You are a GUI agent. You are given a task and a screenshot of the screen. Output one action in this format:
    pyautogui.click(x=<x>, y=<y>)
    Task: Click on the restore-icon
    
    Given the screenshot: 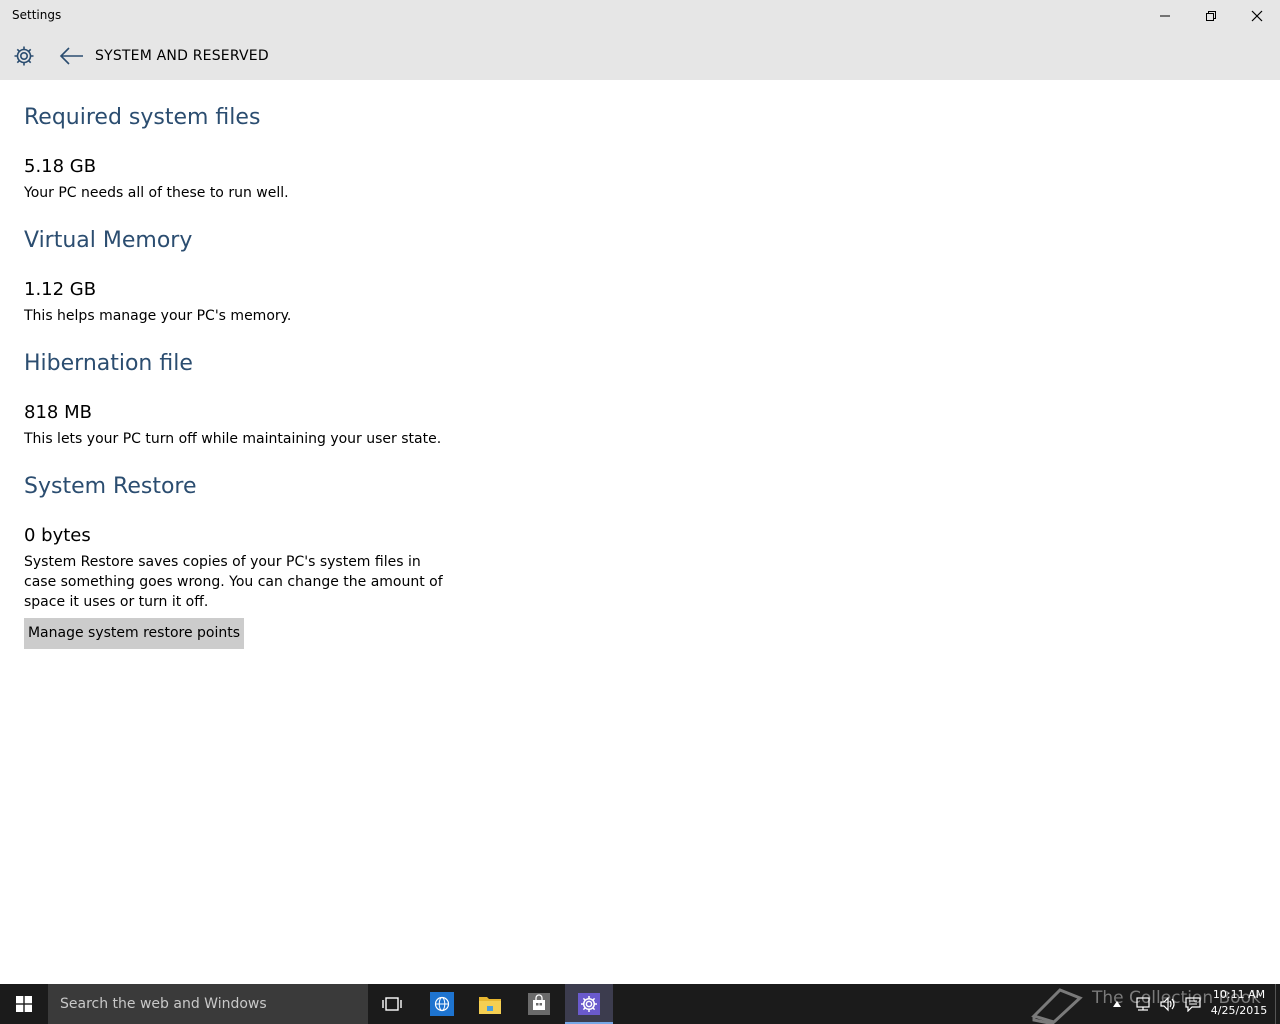 What is the action you would take?
    pyautogui.click(x=1211, y=16)
    